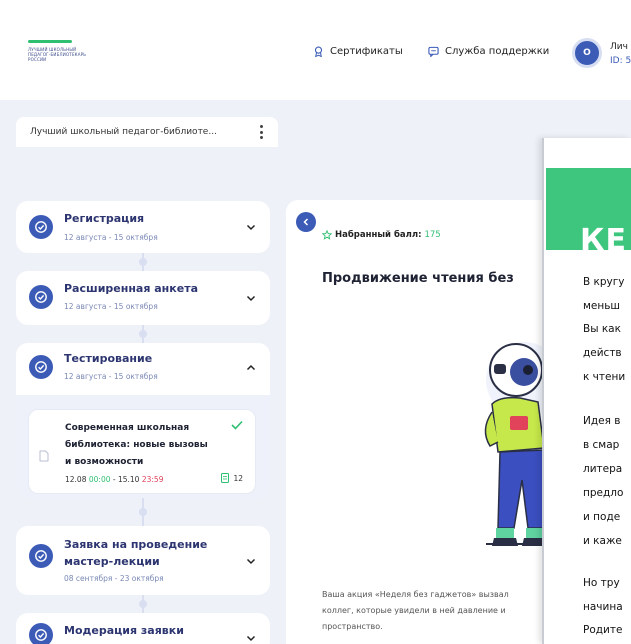  What do you see at coordinates (152, 479) in the screenshot?
I see `end-time: 23:59` at bounding box center [152, 479].